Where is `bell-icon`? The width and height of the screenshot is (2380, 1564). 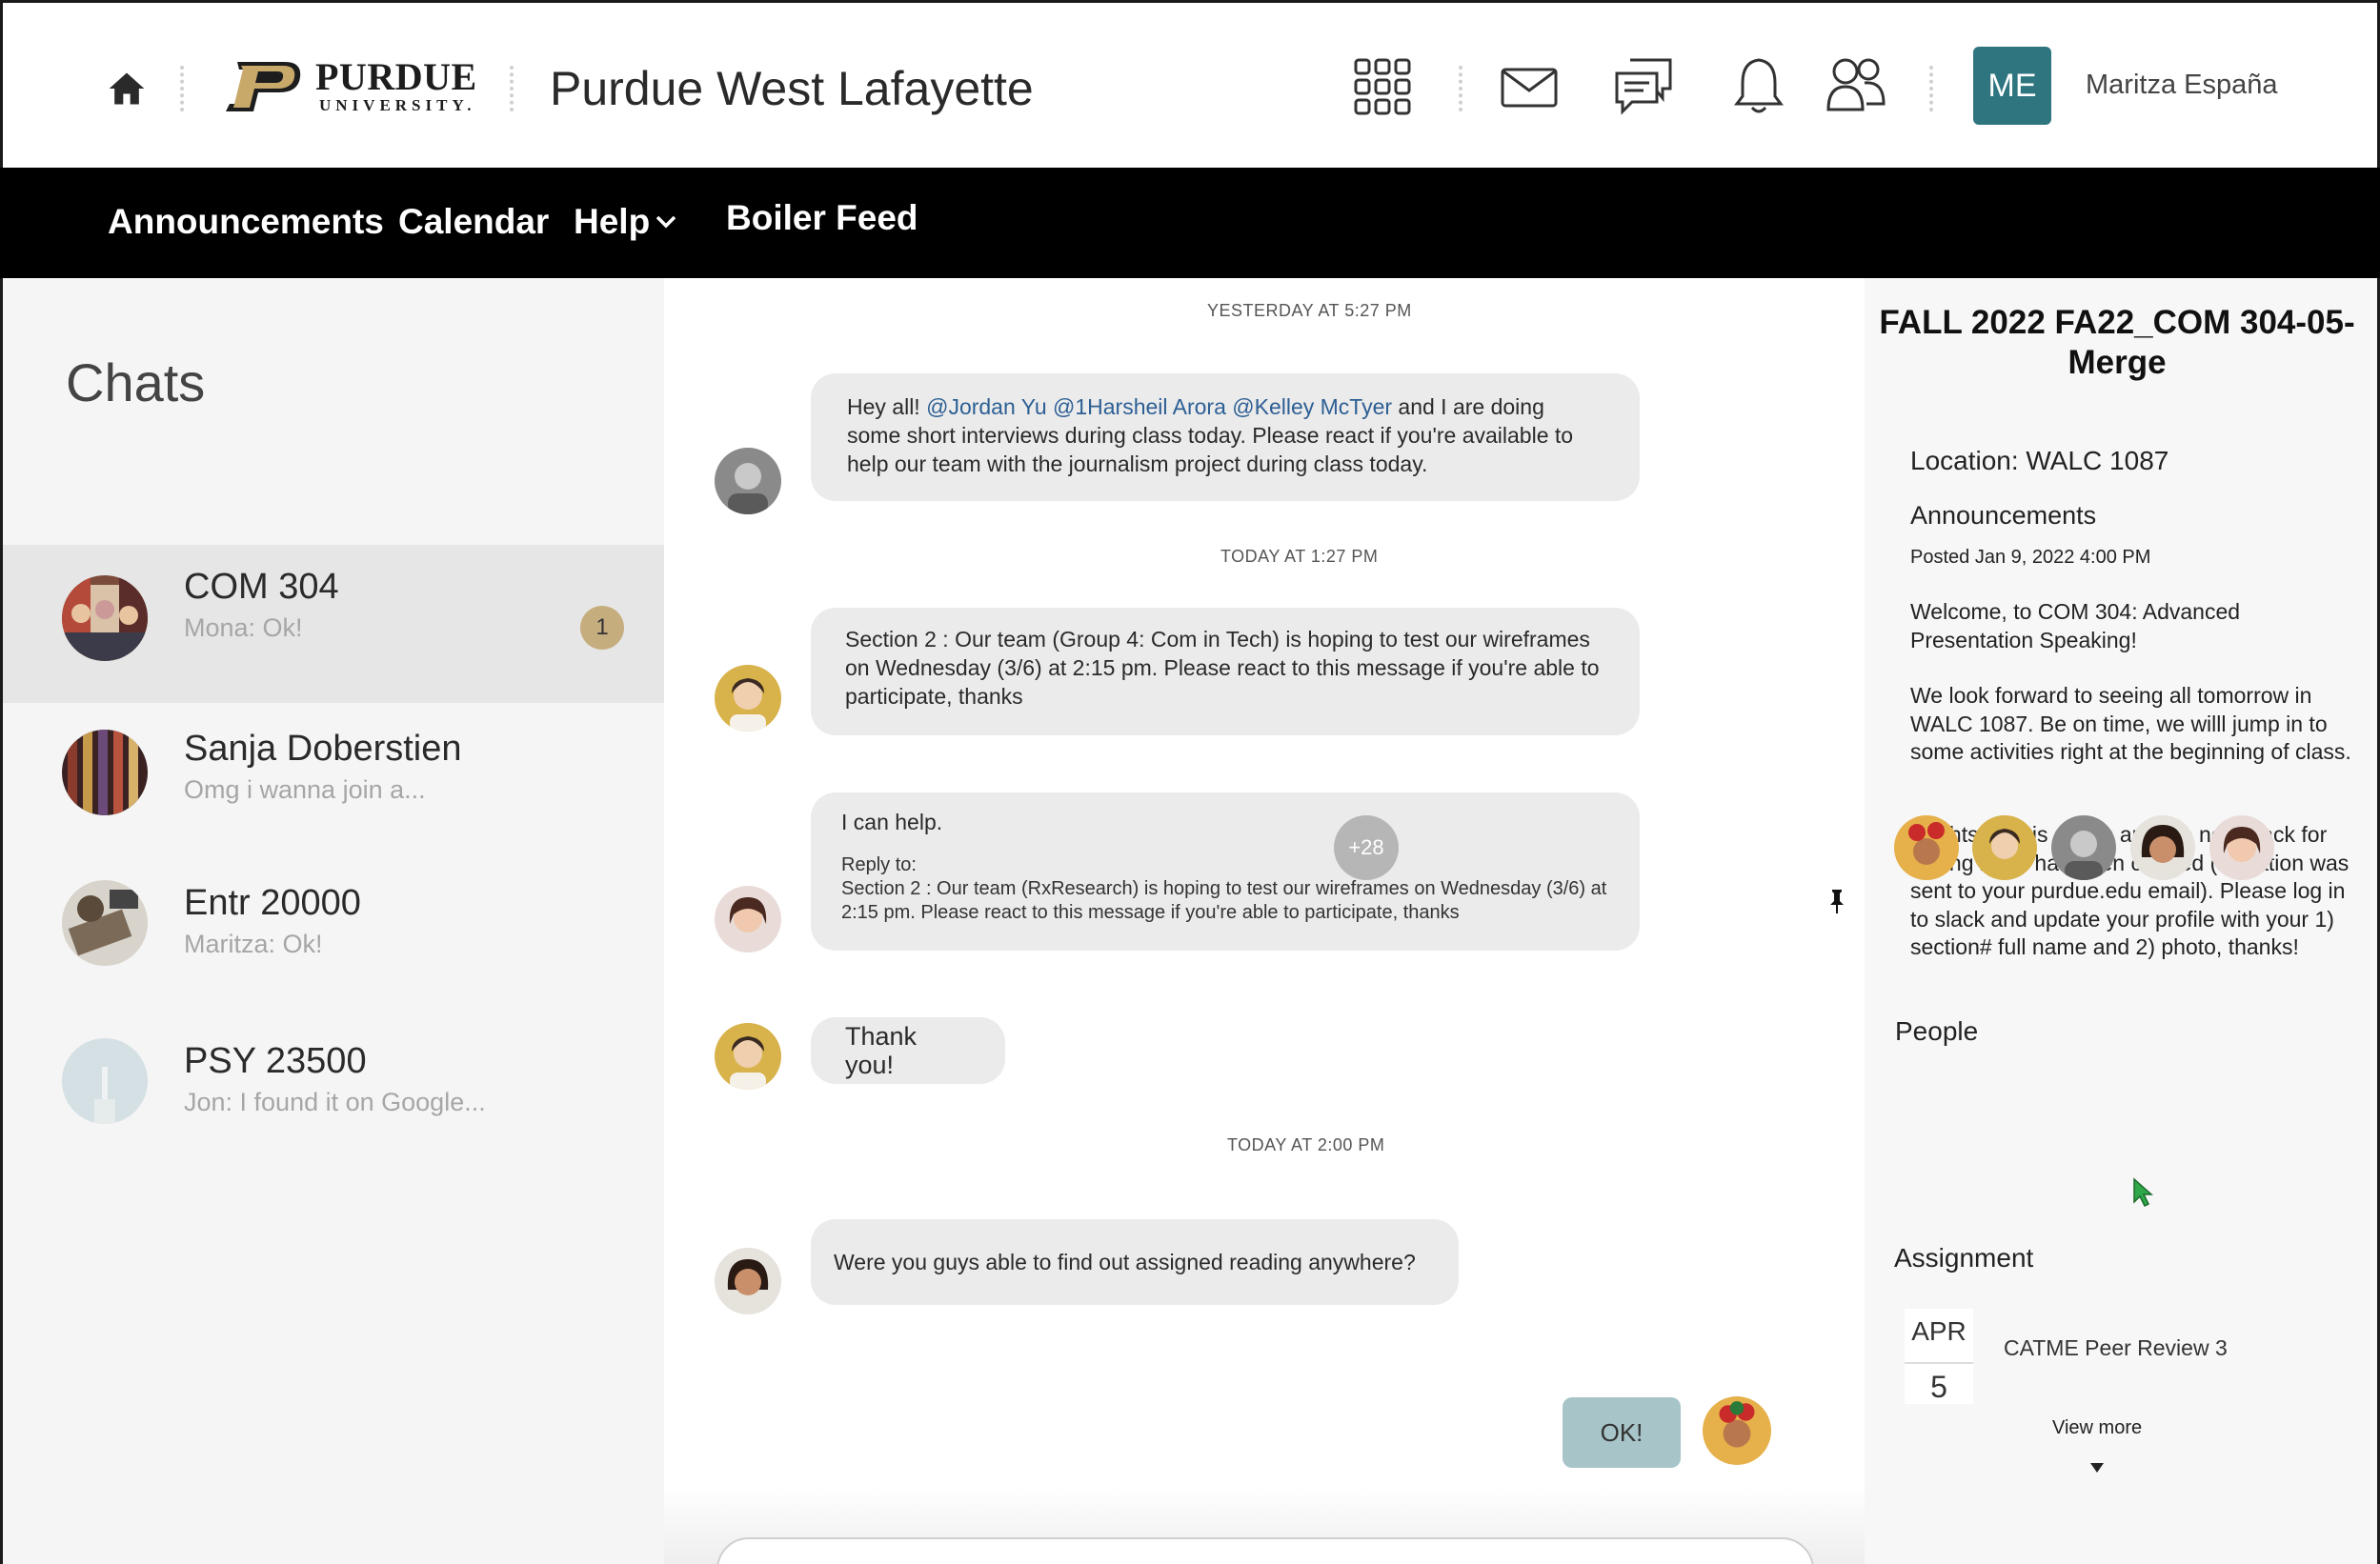 bell-icon is located at coordinates (1759, 86).